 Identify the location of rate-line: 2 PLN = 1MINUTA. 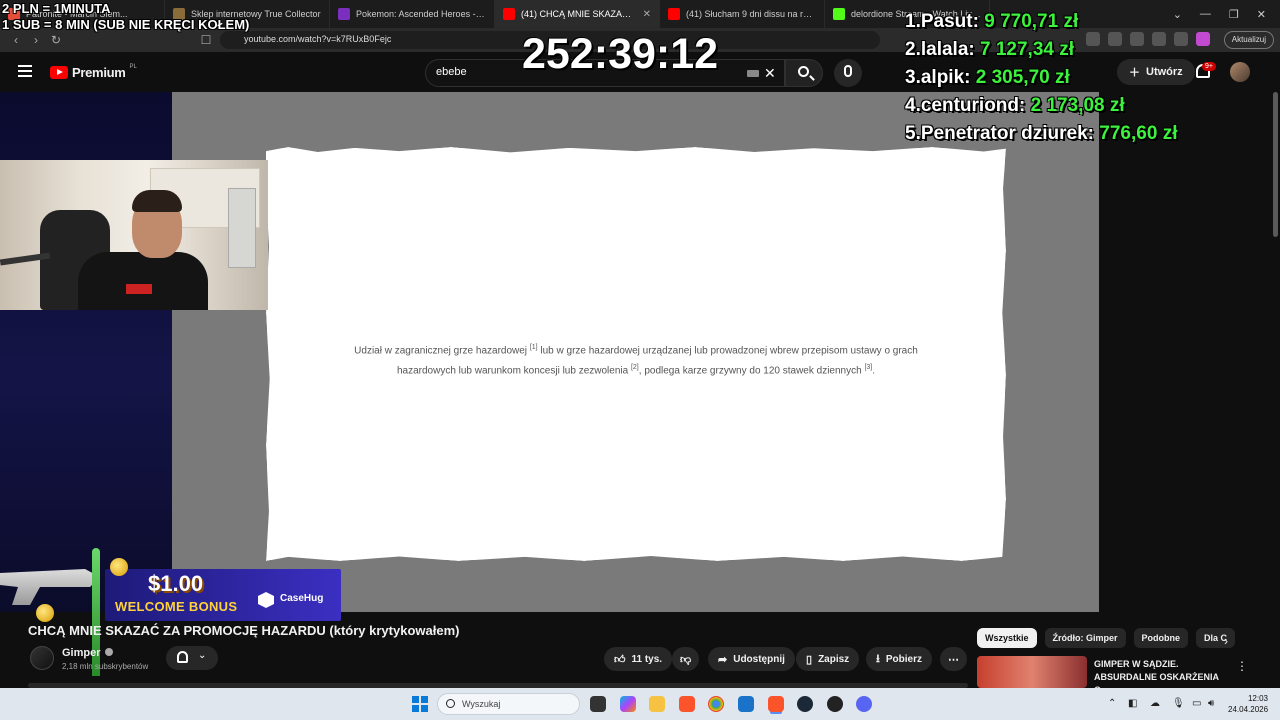
(56, 8).